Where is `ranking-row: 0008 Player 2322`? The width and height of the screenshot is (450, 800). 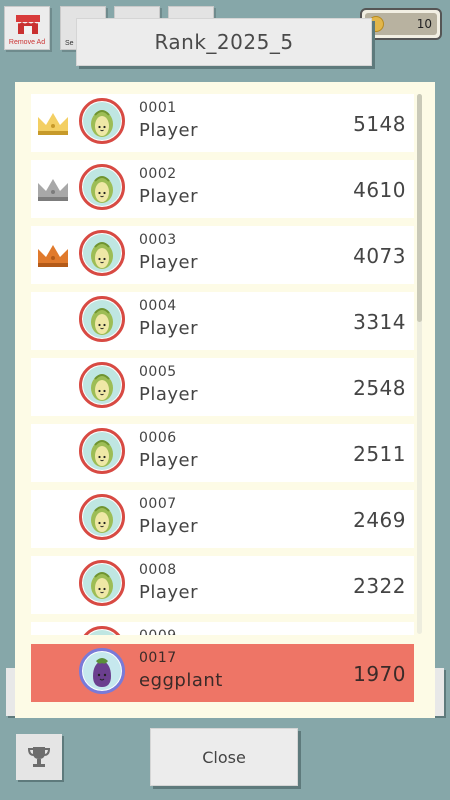
ranking-row: 0008 Player 2322 is located at coordinates (222, 585).